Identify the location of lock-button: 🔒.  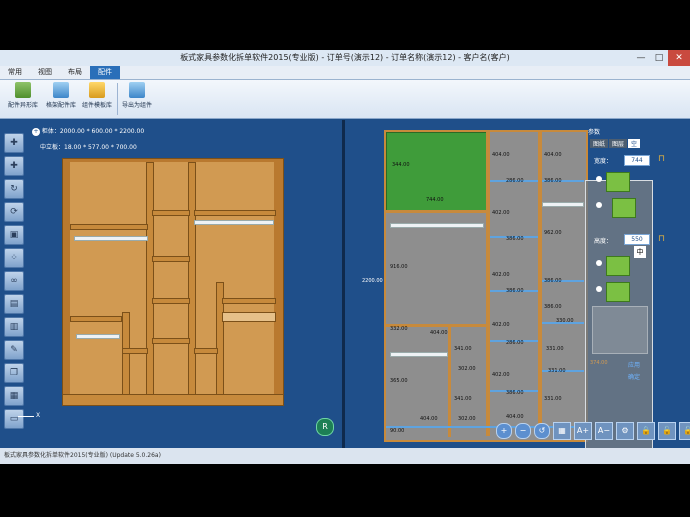
(646, 431).